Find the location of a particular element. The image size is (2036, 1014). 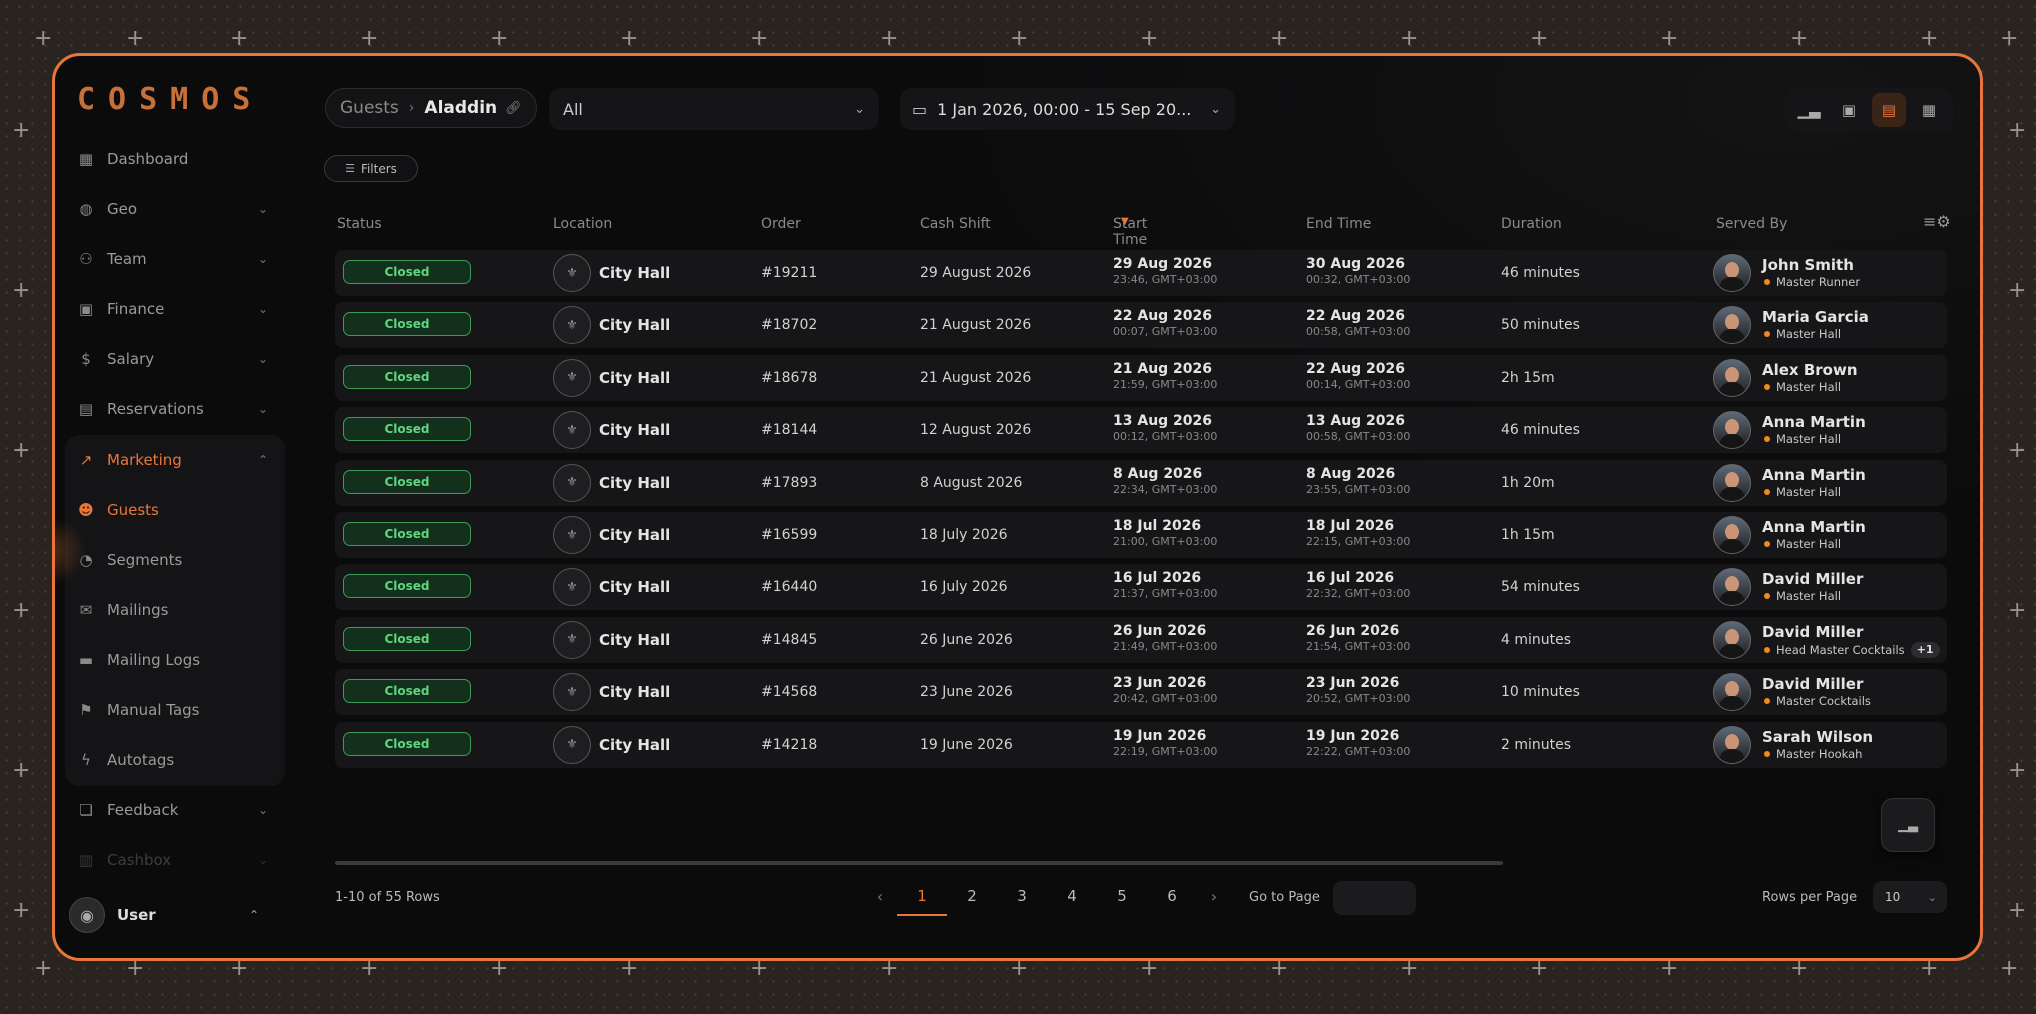

page-3: 3 is located at coordinates (1022, 896).